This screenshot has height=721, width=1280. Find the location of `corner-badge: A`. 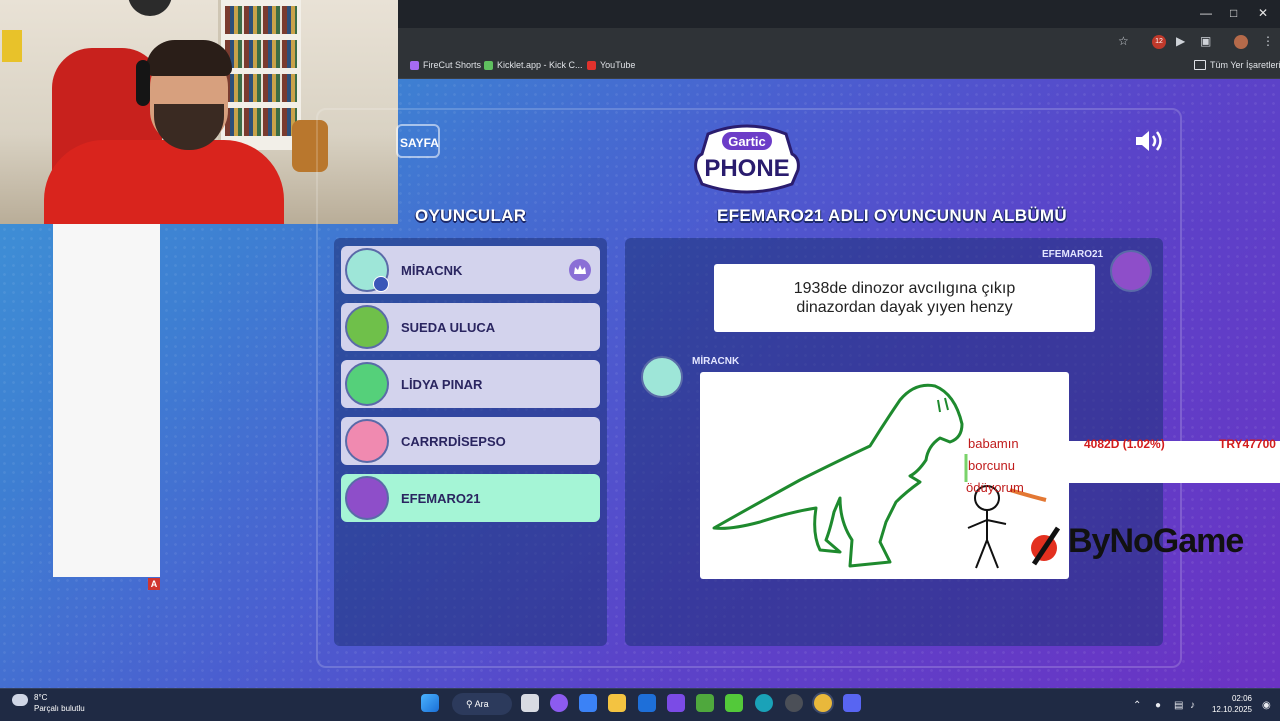

corner-badge: A is located at coordinates (154, 584).